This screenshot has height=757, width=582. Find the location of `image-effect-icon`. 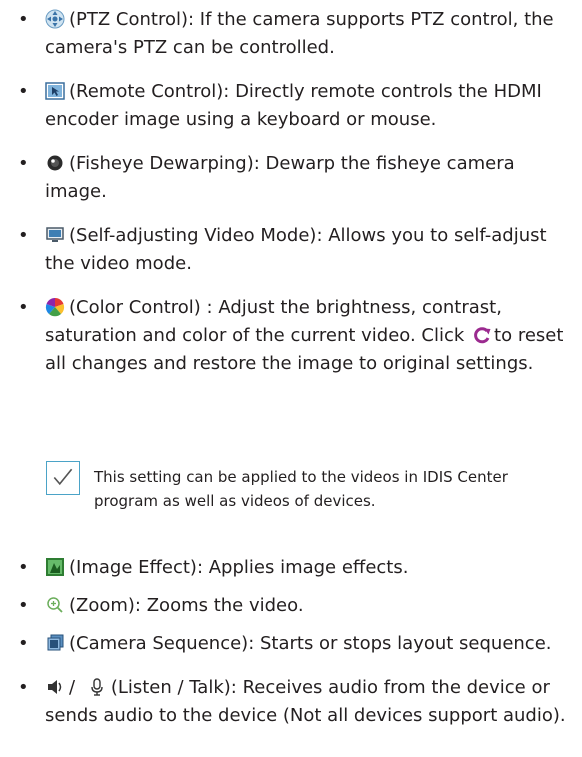

image-effect-icon is located at coordinates (55, 567).